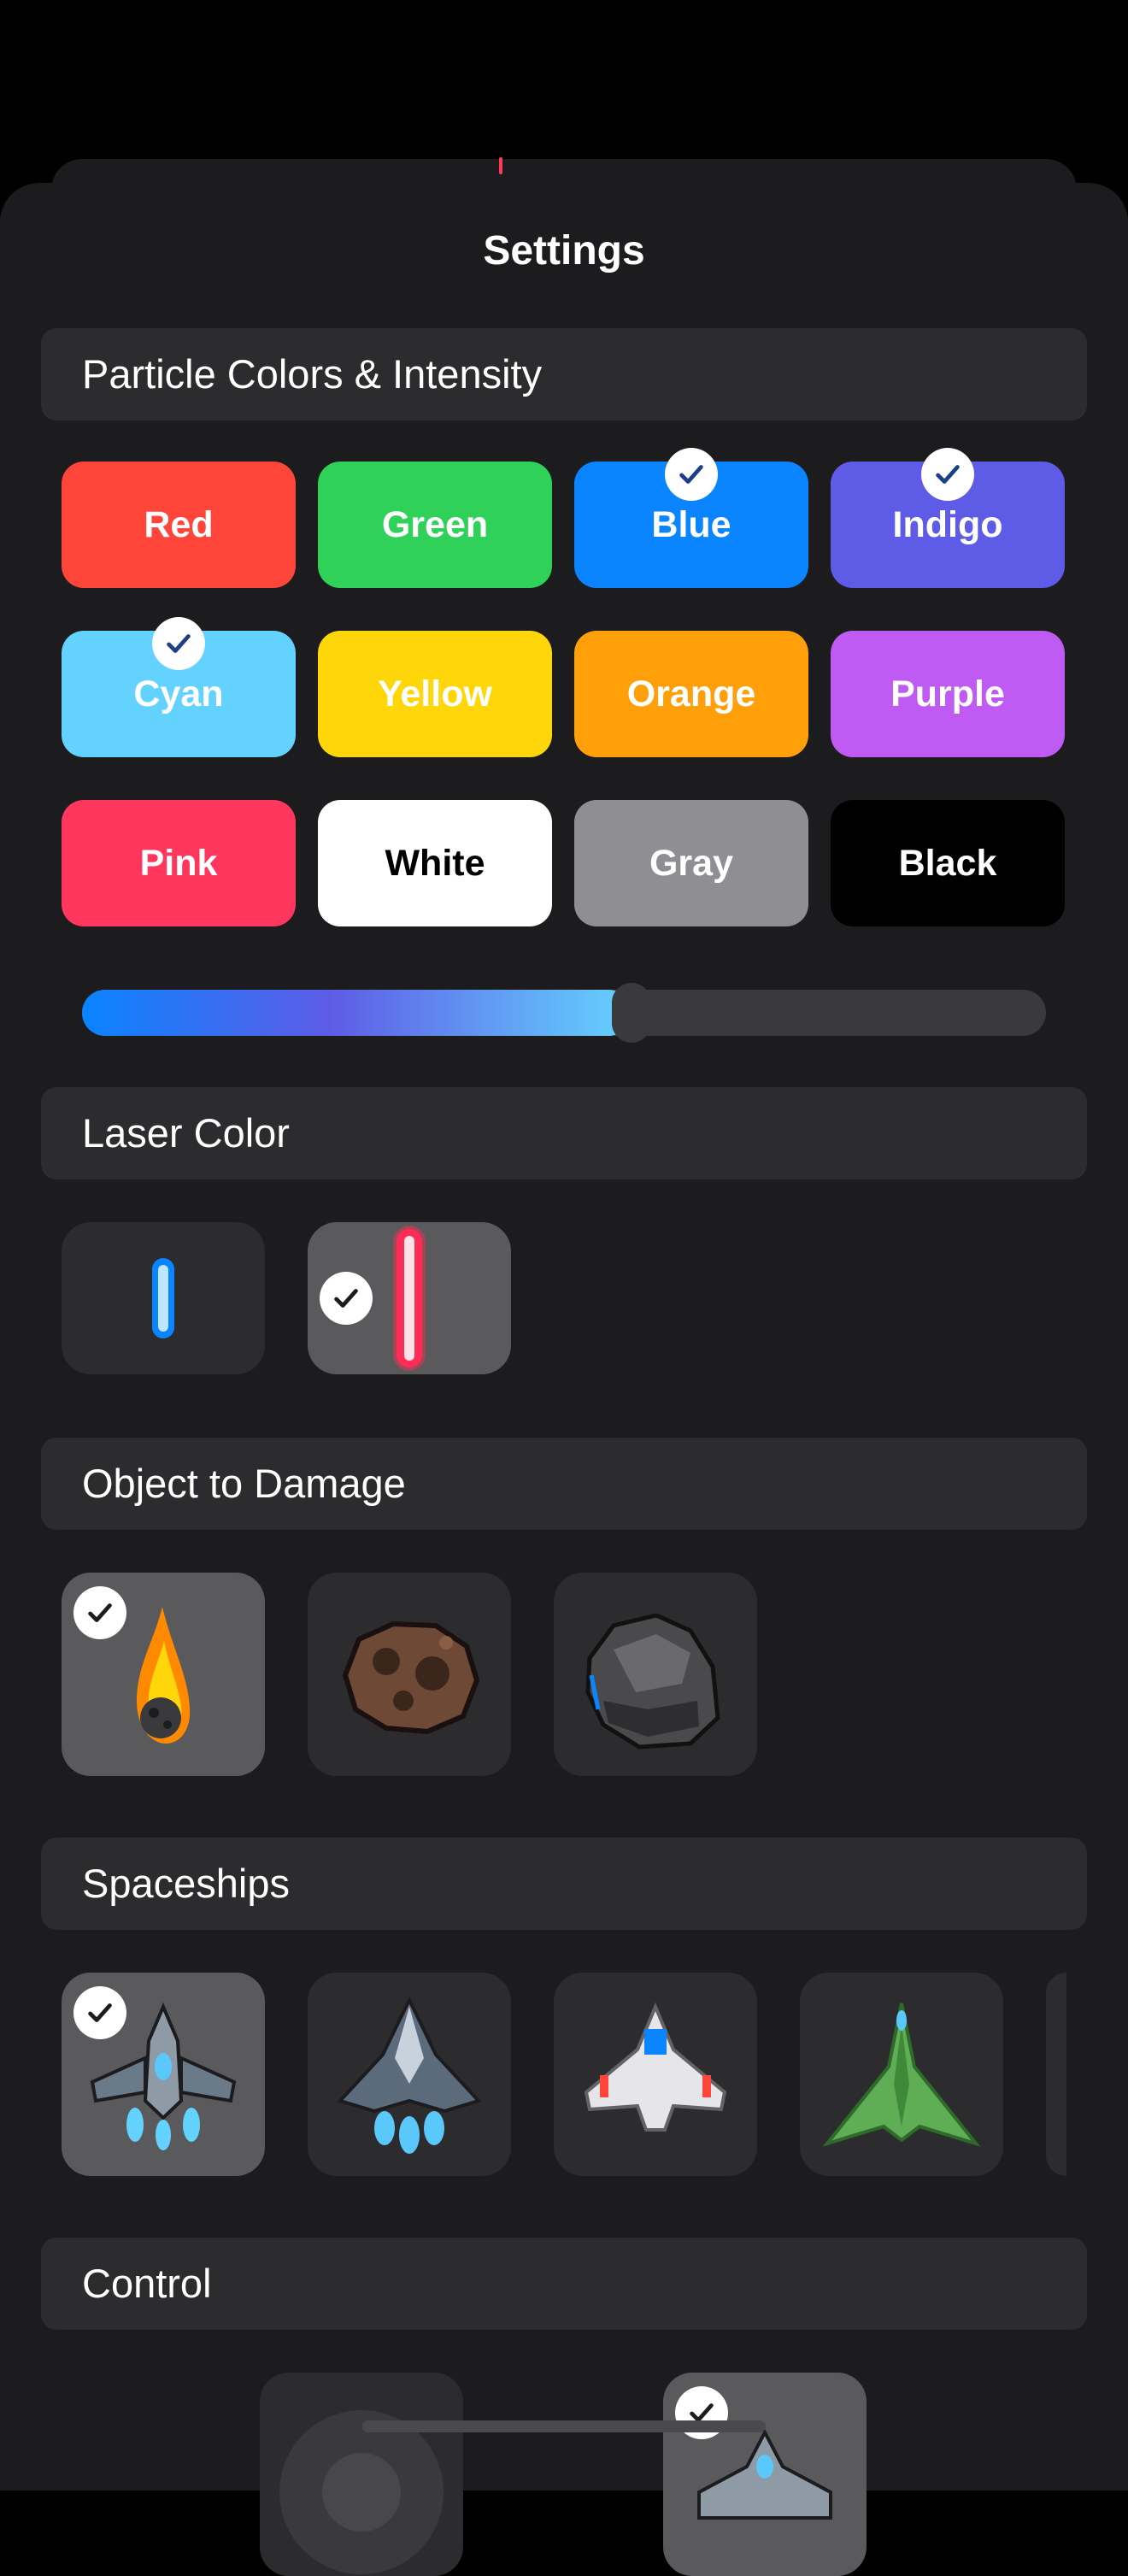  Describe the element at coordinates (178, 694) in the screenshot. I see `color-chip-label: Cyan` at that location.